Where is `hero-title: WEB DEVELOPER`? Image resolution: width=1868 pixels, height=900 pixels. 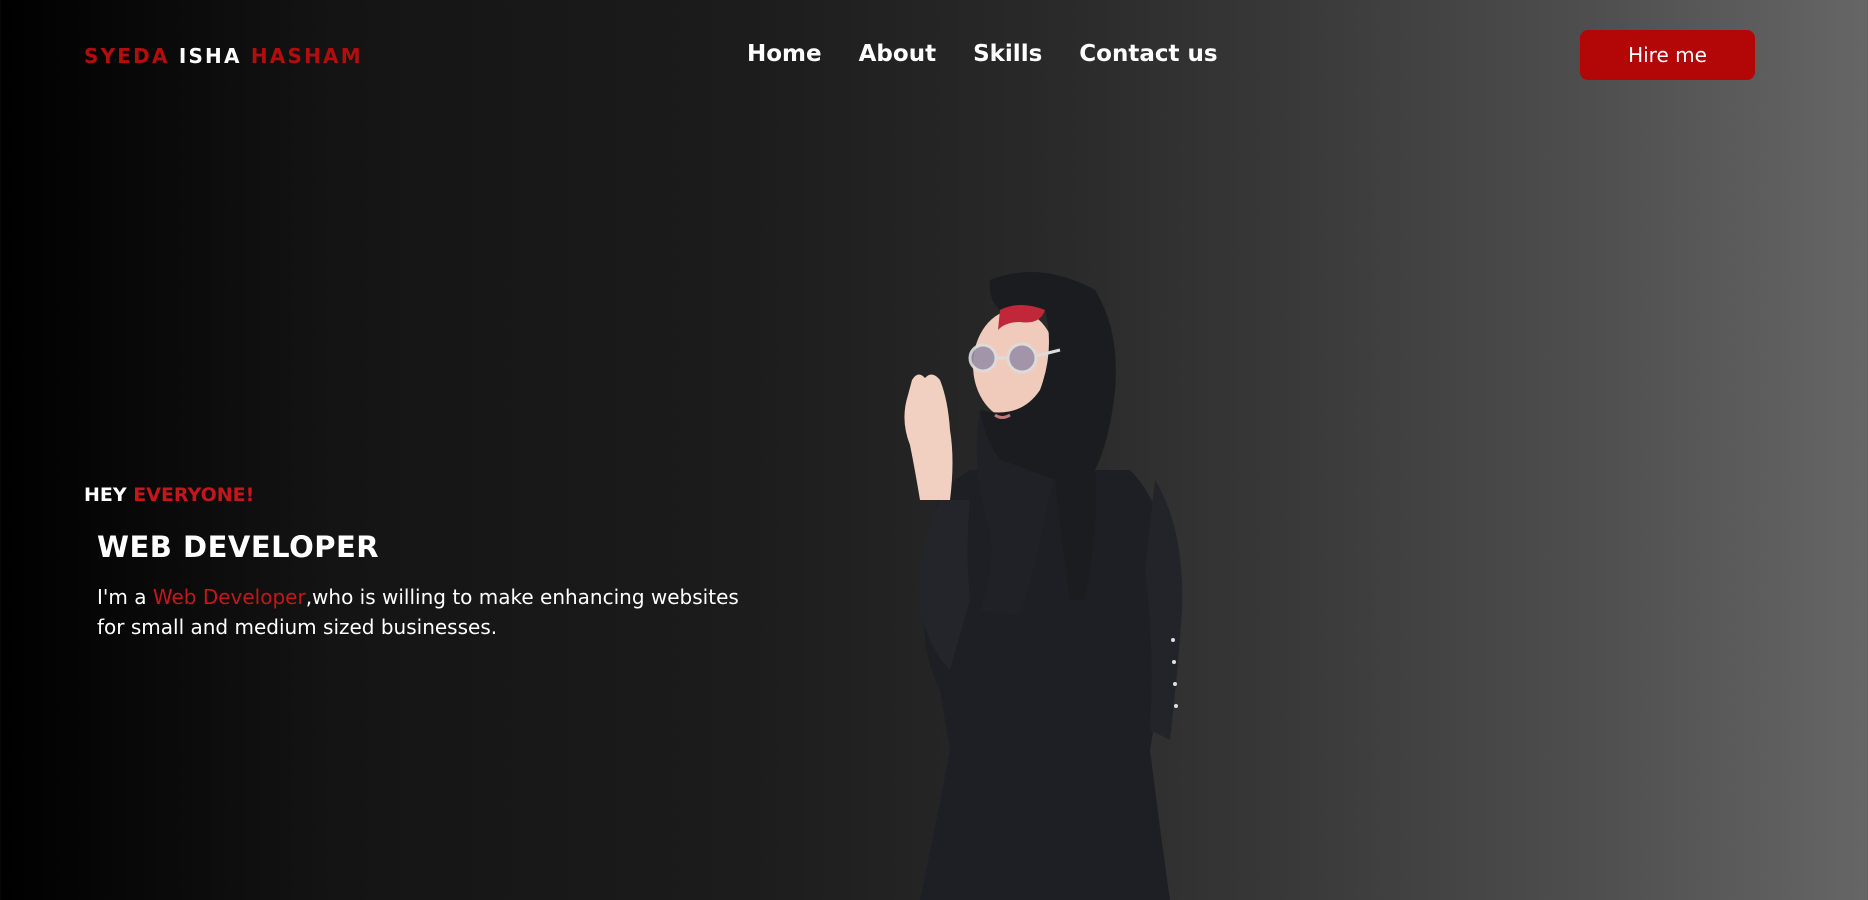
hero-title: WEB DEVELOPER is located at coordinates (238, 547).